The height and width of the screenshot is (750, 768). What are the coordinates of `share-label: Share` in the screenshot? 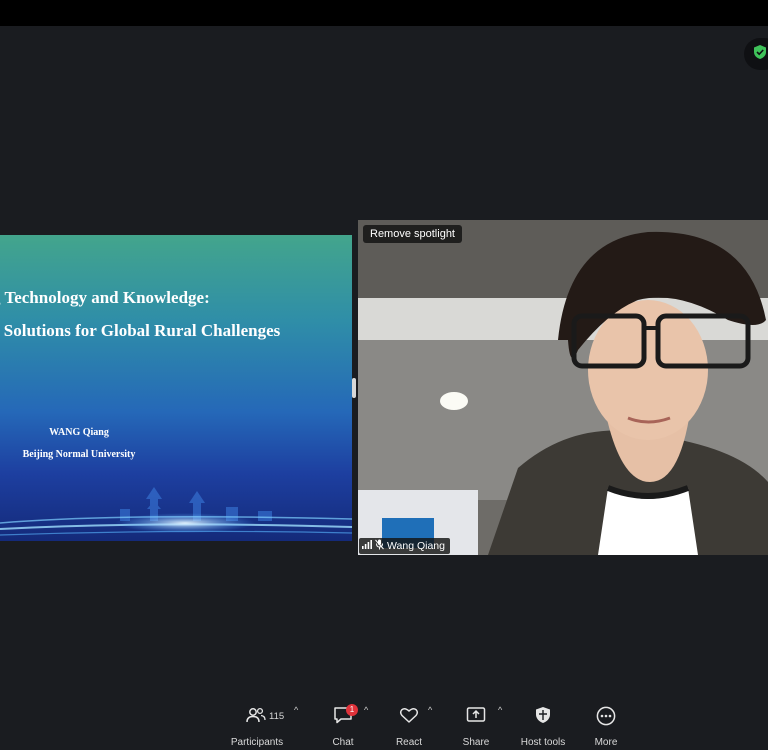 It's located at (476, 742).